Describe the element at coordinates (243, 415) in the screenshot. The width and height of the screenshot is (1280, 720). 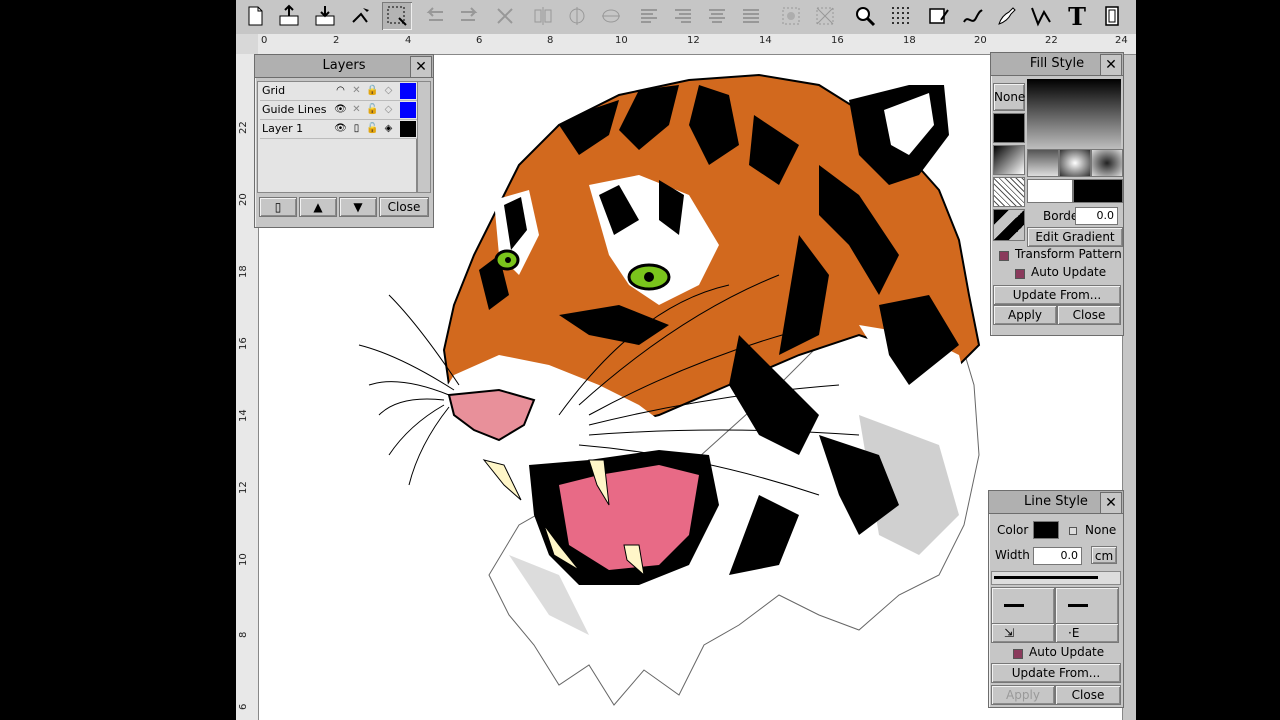
I see `ruler-tick-label: 14` at that location.